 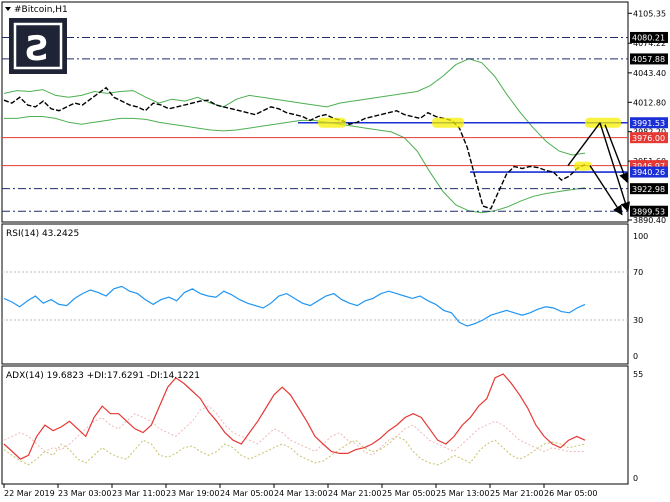 I want to click on level-label: 3976.00, so click(x=648, y=138).